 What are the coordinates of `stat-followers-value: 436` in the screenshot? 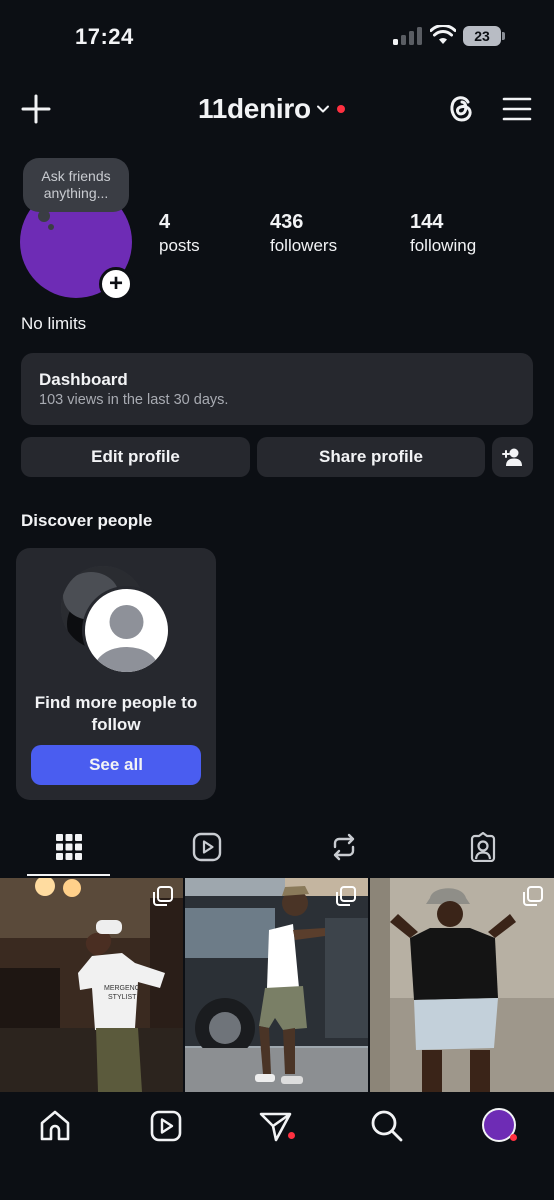 It's located at (287, 222).